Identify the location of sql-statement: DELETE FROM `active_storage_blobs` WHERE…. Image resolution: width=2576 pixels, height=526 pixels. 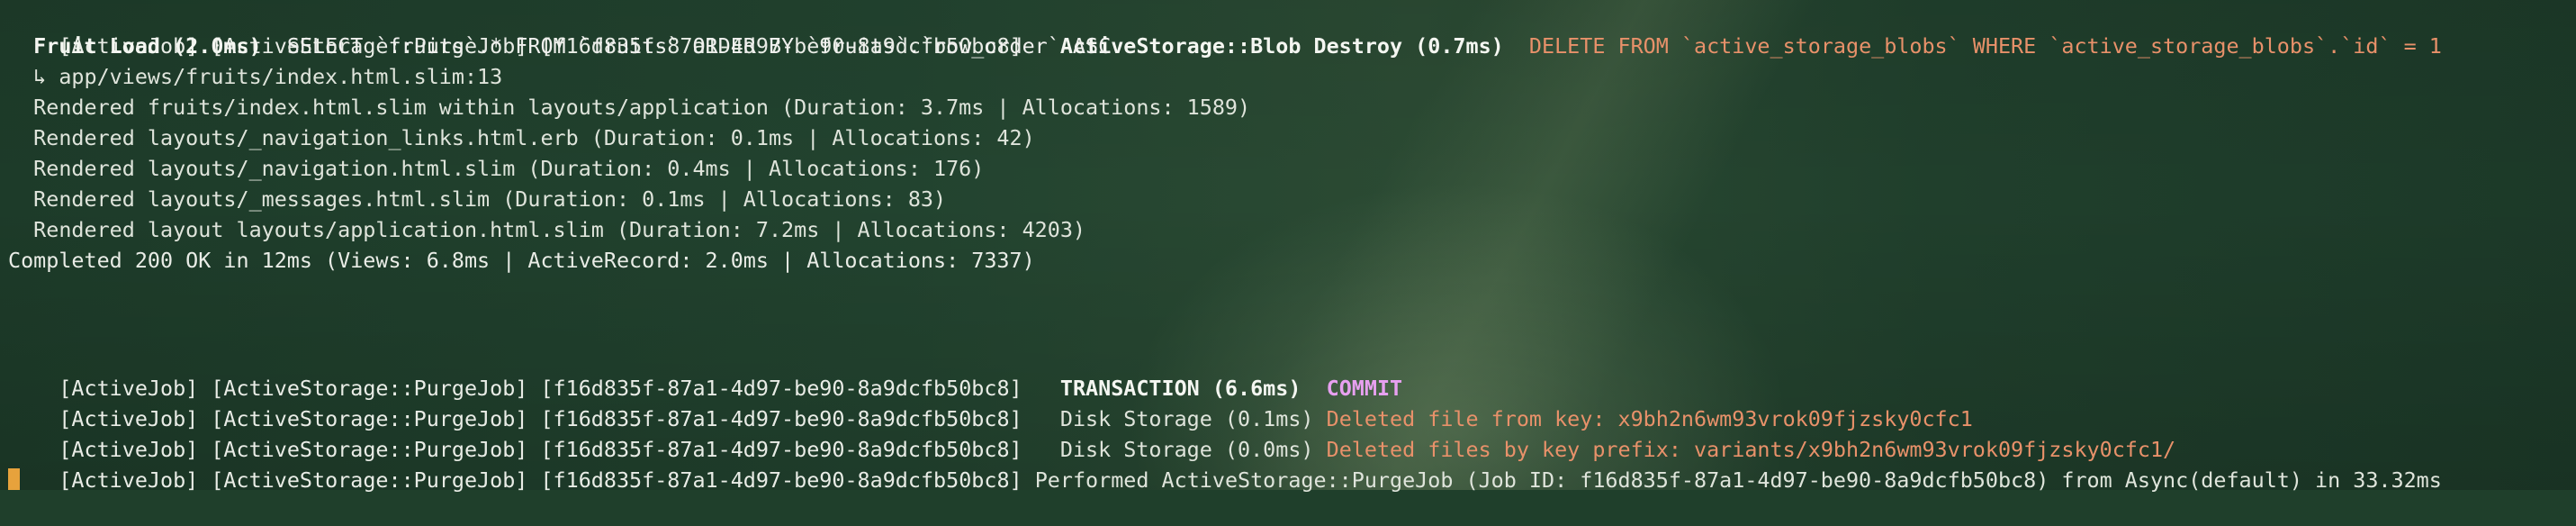
(1985, 46).